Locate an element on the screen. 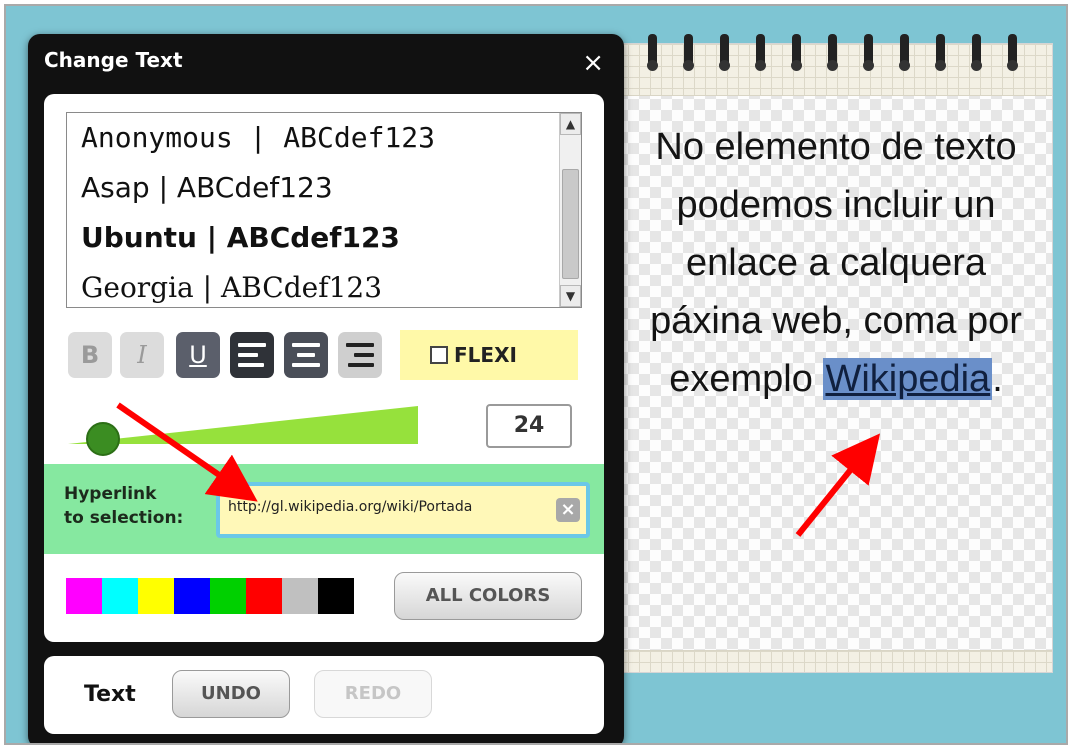  clear-icon: × is located at coordinates (568, 510).